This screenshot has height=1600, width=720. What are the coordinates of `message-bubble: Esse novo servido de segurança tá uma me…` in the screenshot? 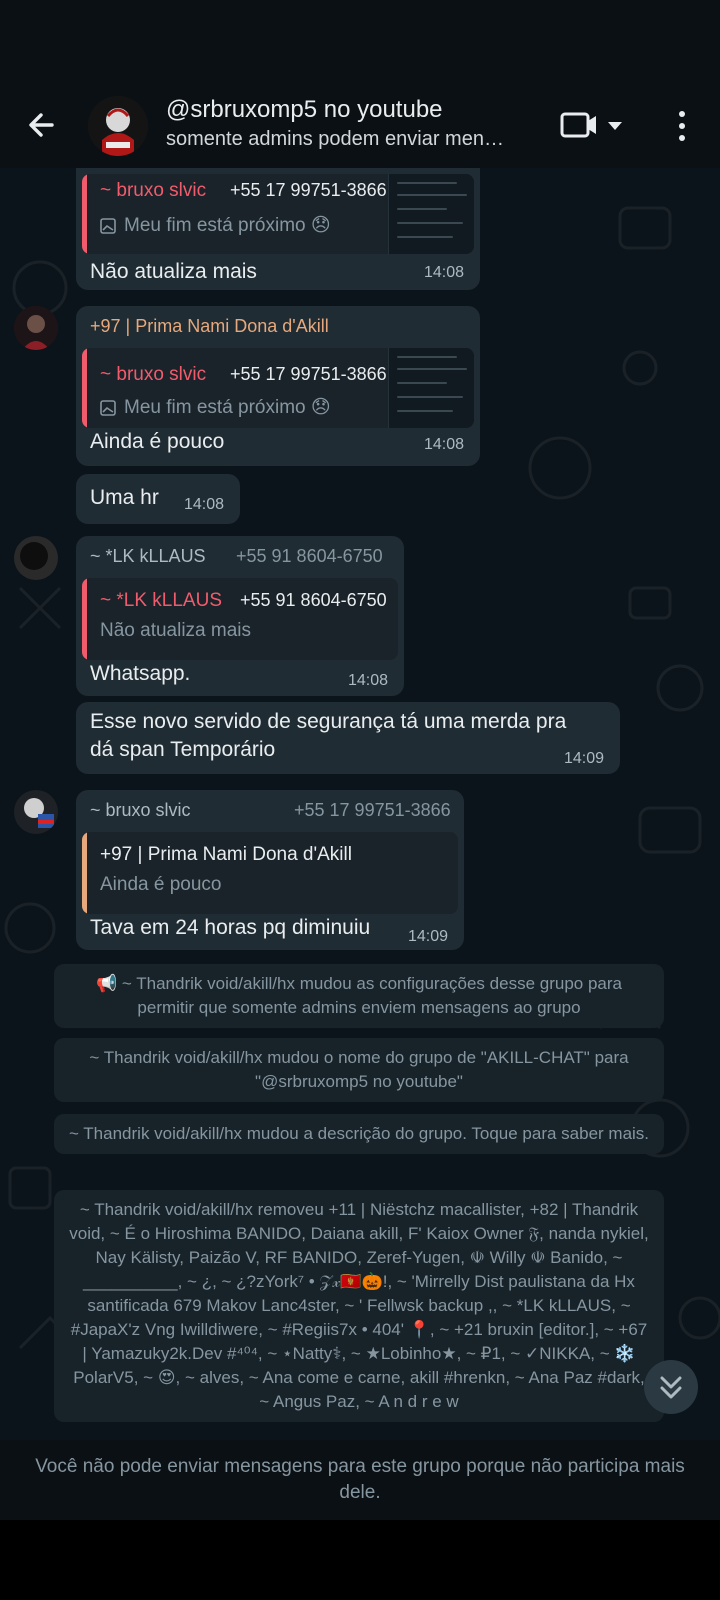 It's located at (348, 738).